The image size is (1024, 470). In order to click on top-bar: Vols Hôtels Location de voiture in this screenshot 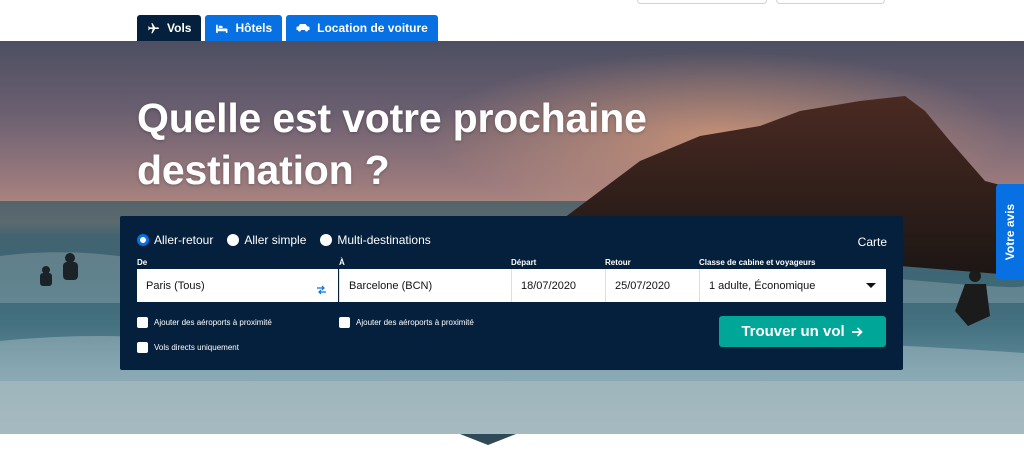, I will do `click(512, 20)`.